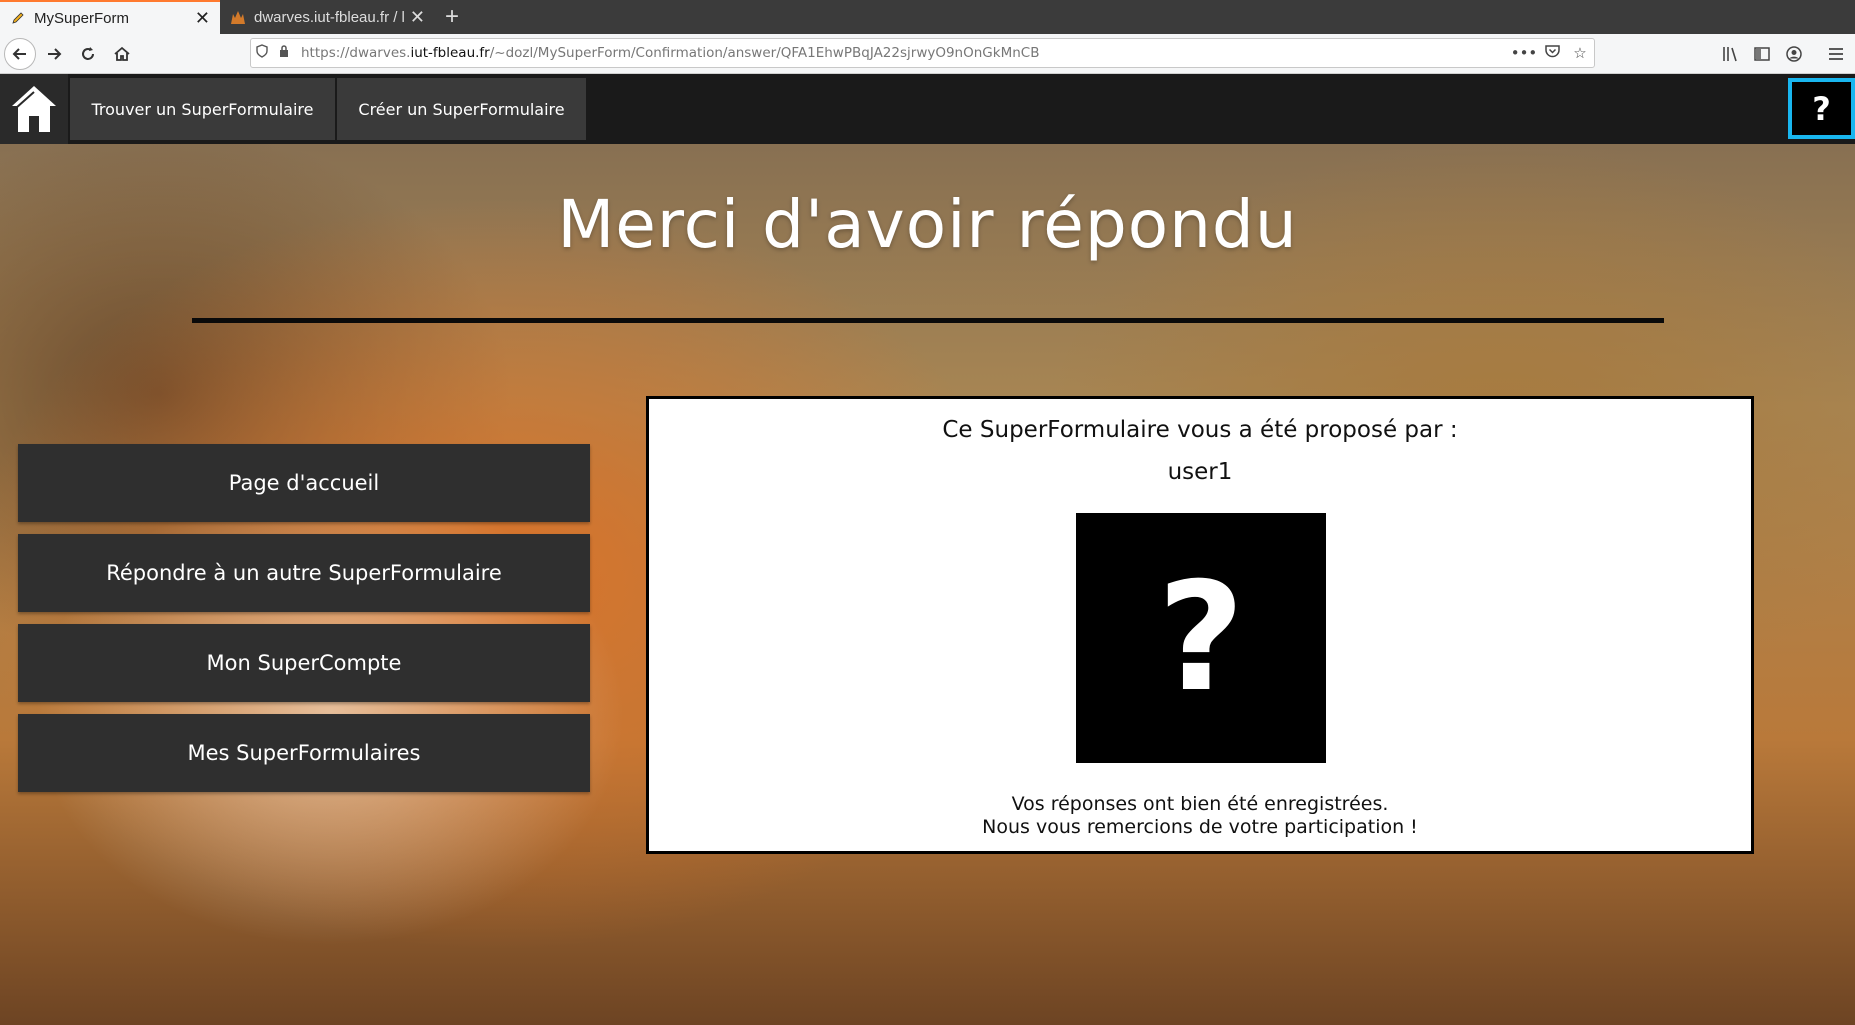 The image size is (1855, 1025). I want to click on pocket-icon, so click(1552, 53).